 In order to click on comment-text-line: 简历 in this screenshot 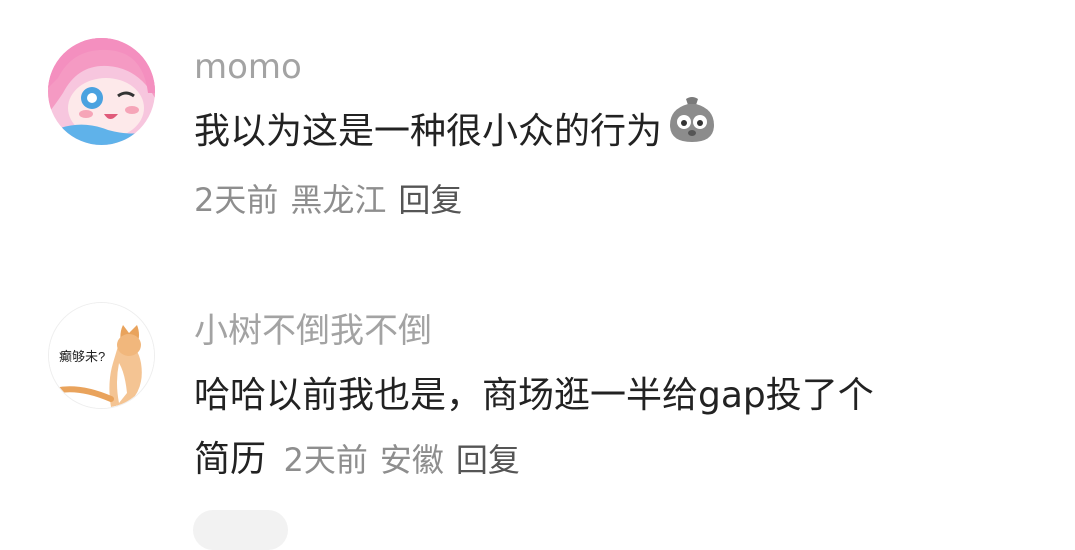, I will do `click(230, 459)`.